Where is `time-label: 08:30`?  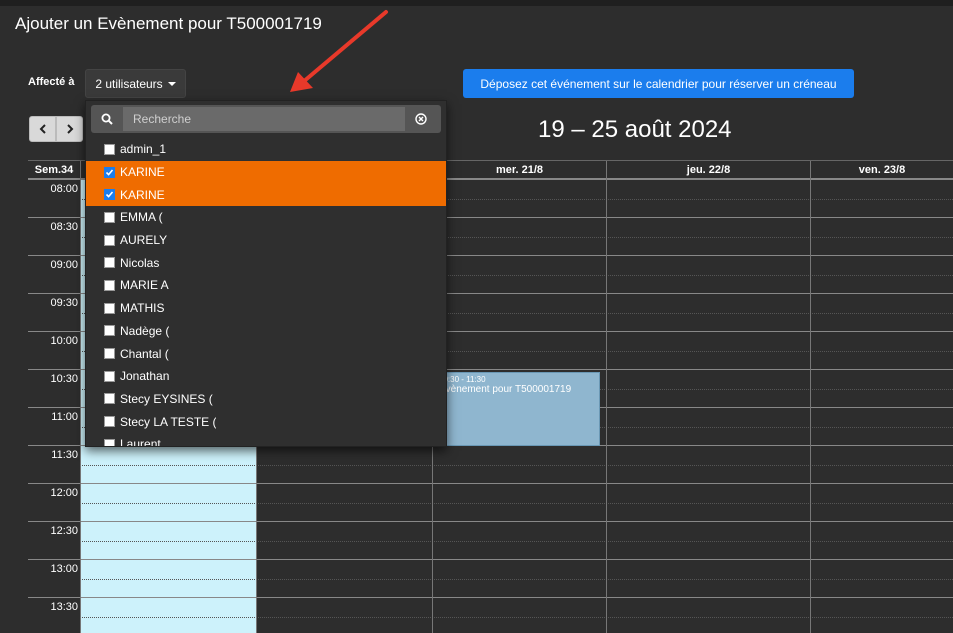 time-label: 08:30 is located at coordinates (64, 227).